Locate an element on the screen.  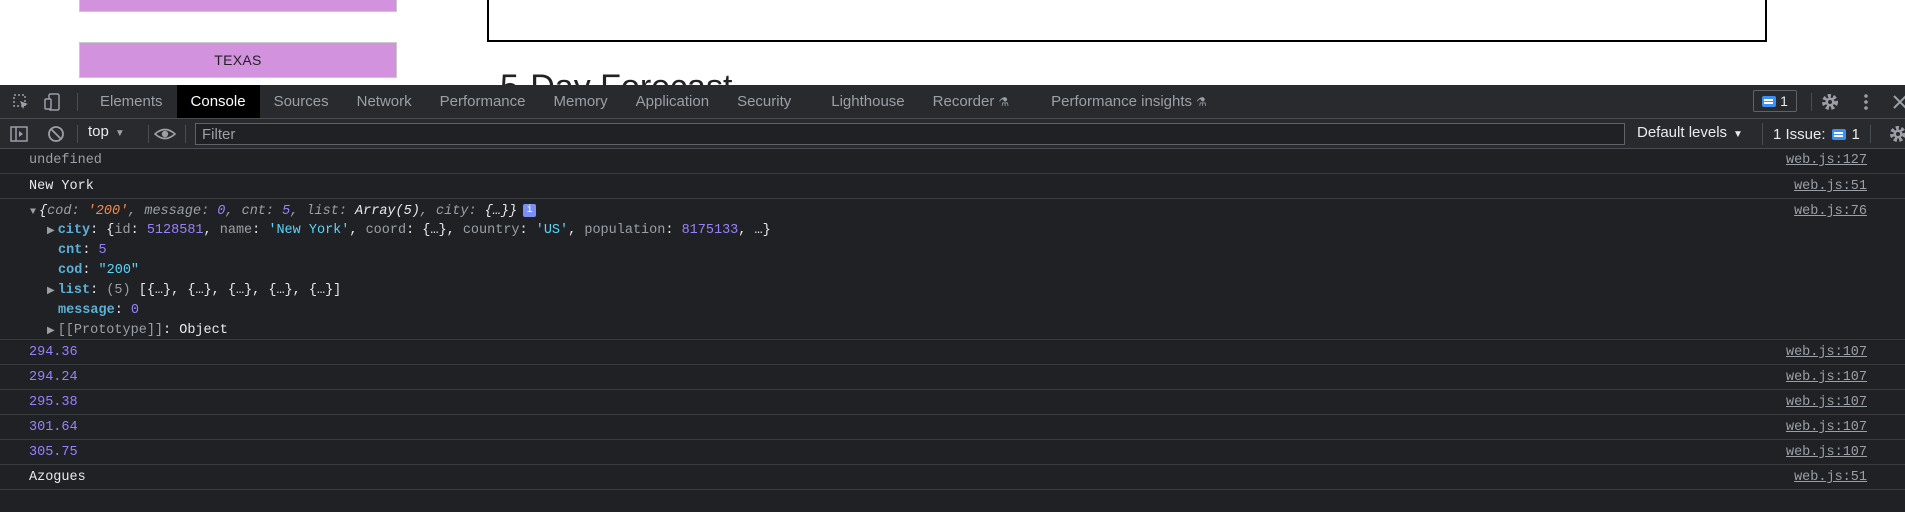
console-toolbar: top ▼ Default levels ▼ 1 Issue: 1 is located at coordinates (952, 134).